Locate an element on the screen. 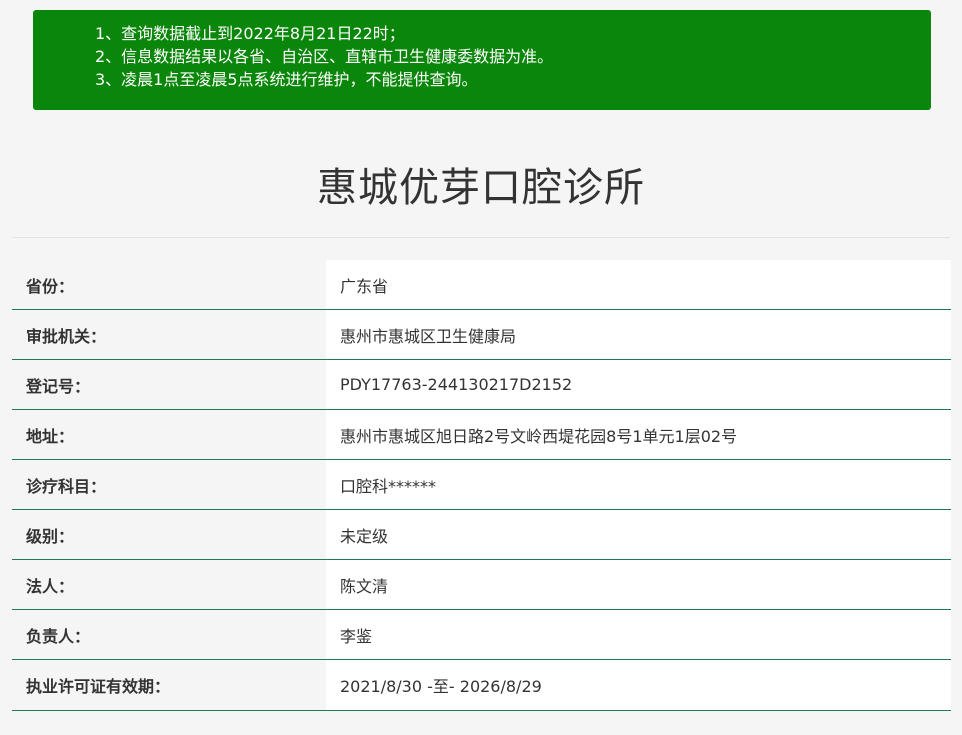 This screenshot has height=735, width=962. row-value: 未定级 is located at coordinates (638, 534).